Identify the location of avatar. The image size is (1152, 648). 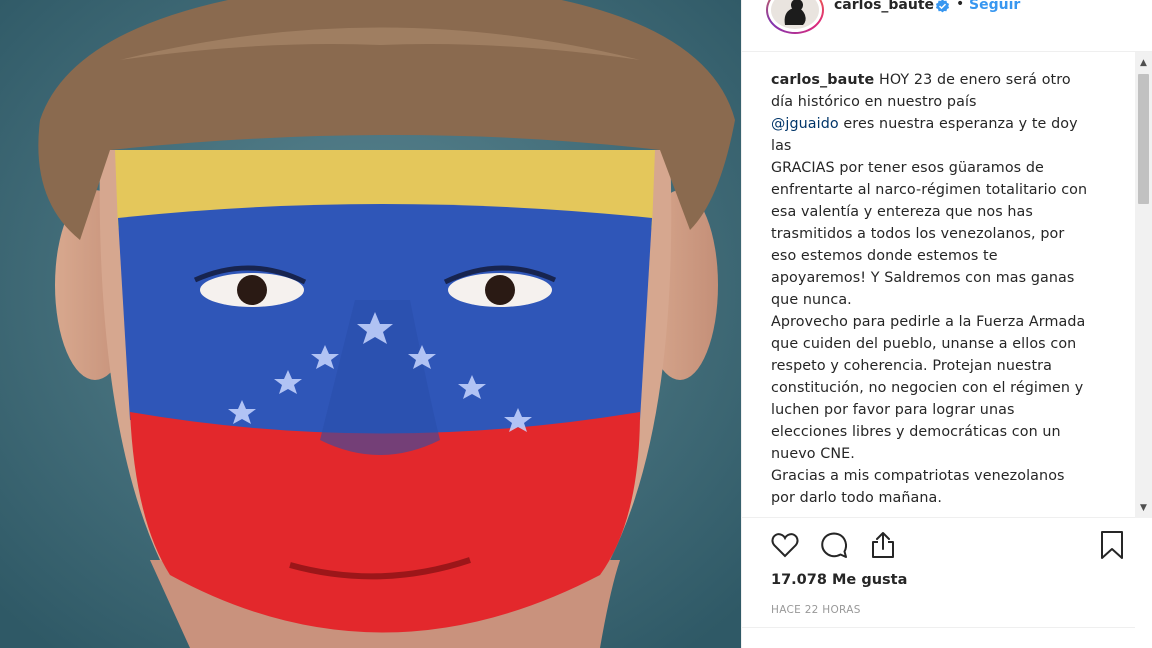
(795, 17).